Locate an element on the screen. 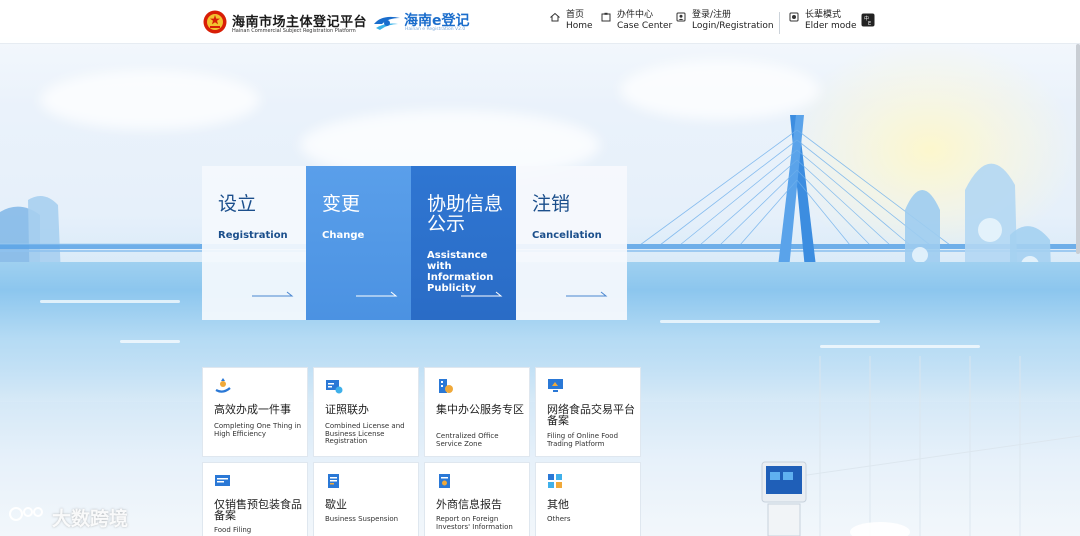 The height and width of the screenshot is (536, 1080). tile-registration-cn: 设立 is located at coordinates (237, 204).